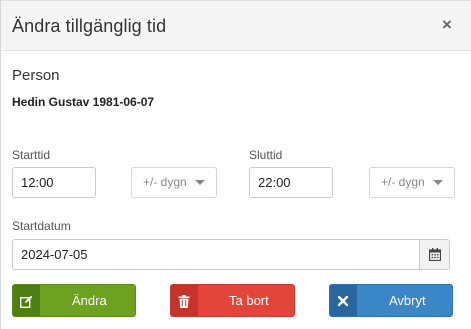  Describe the element at coordinates (54, 182) in the screenshot. I see `start-time-input: 12:00` at that location.